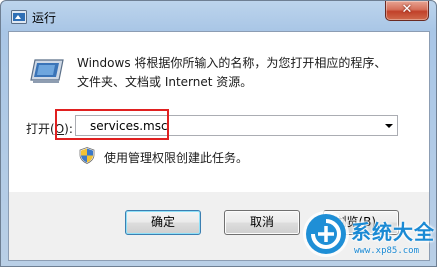  Describe the element at coordinates (232, 63) in the screenshot. I see `description-line-1: Windows 将根据你所输入的名称，为您打开相应的程序、` at that location.